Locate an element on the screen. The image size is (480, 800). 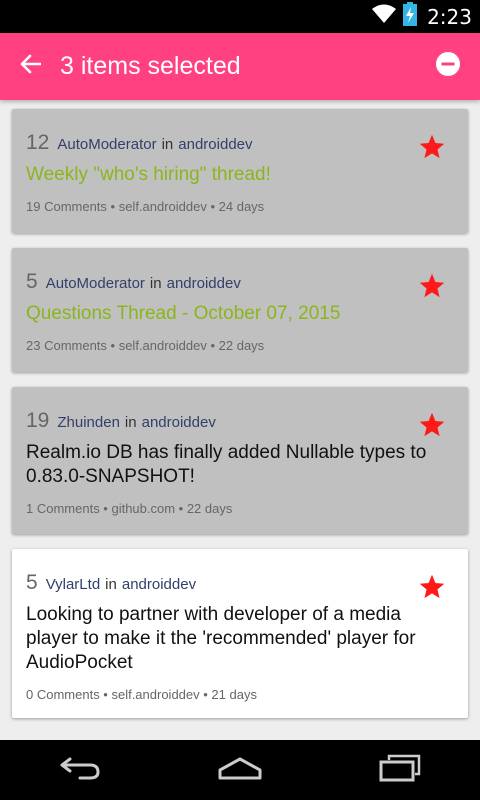
back-nav-icon is located at coordinates (80, 770).